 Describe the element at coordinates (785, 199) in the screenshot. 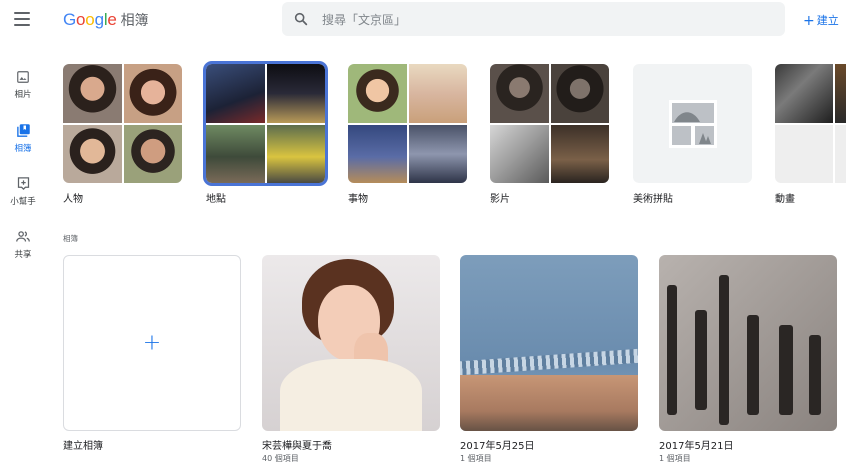

I see `category-label: 動畫` at that location.